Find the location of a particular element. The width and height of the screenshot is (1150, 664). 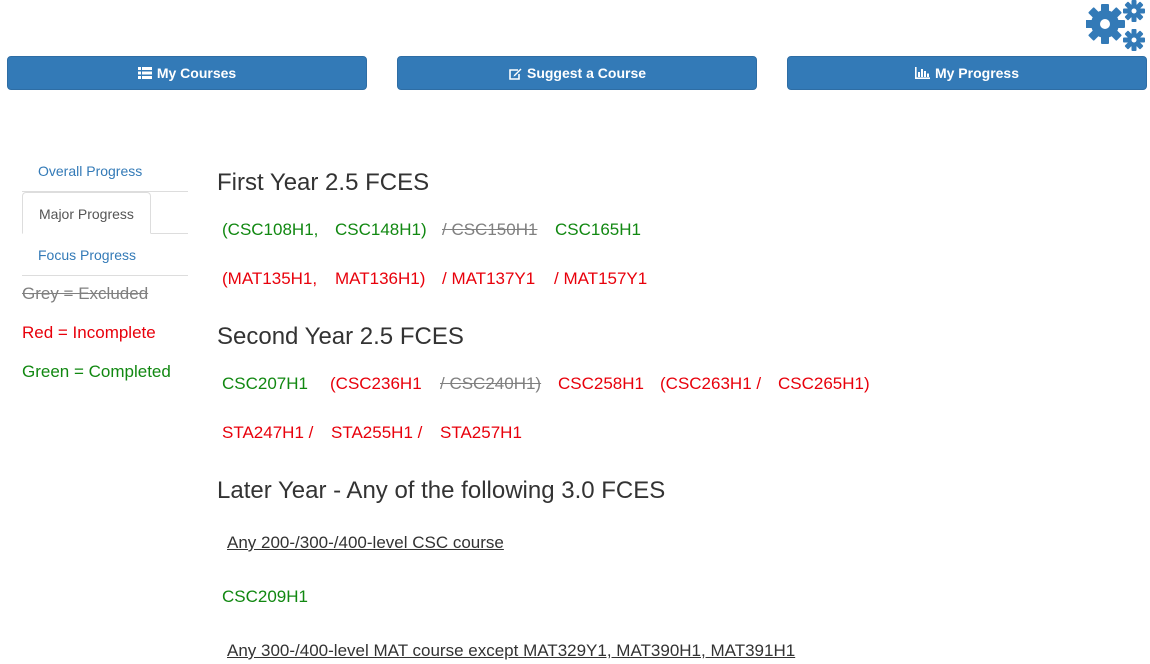

legend-excluded: Grey = Excluded is located at coordinates (85, 293).